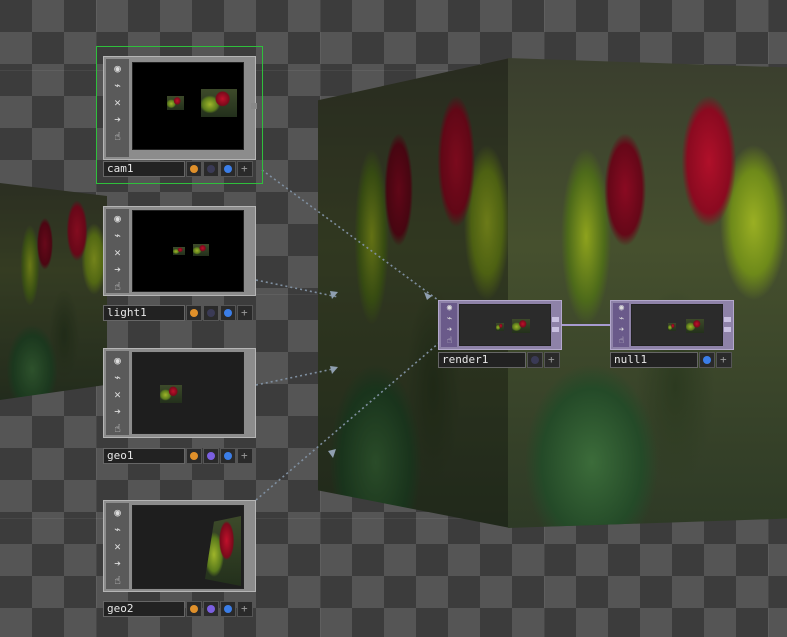 This screenshot has height=637, width=787. Describe the element at coordinates (53, 291) in the screenshot. I see `background-render-small-cube` at that location.